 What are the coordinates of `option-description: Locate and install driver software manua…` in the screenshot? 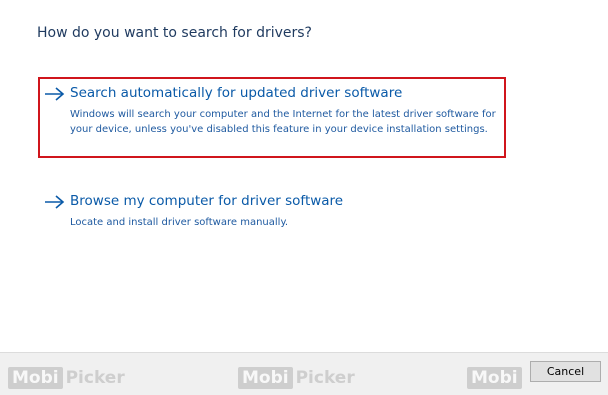 It's located at (179, 222).